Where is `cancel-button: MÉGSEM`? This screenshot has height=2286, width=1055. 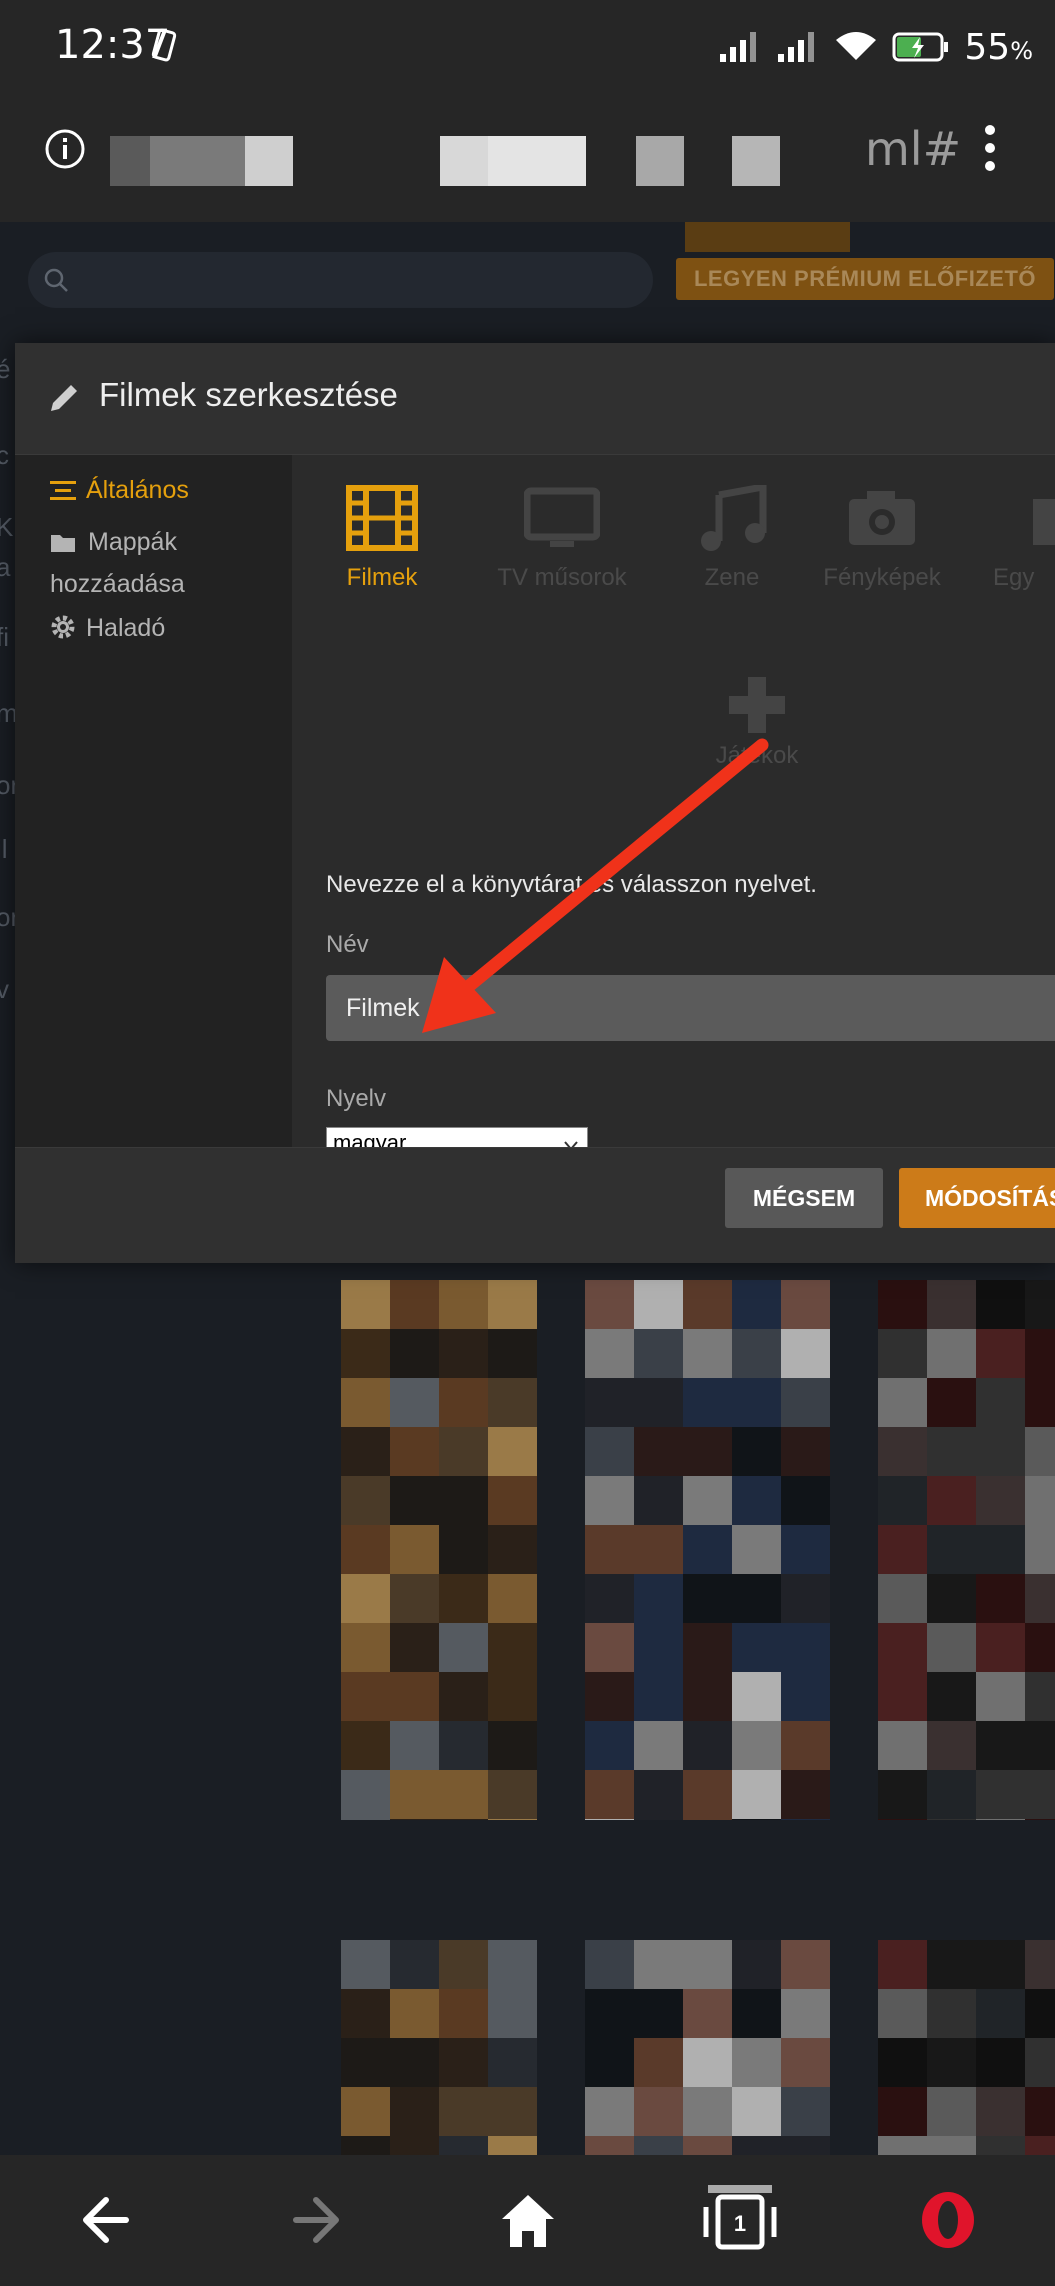 cancel-button: MÉGSEM is located at coordinates (804, 1198).